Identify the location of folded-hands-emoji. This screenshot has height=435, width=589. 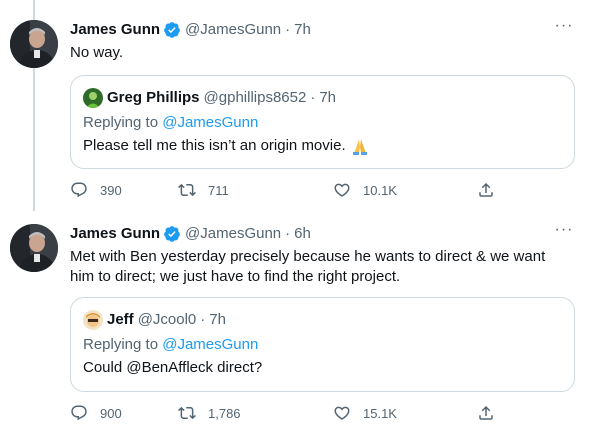
(359, 147).